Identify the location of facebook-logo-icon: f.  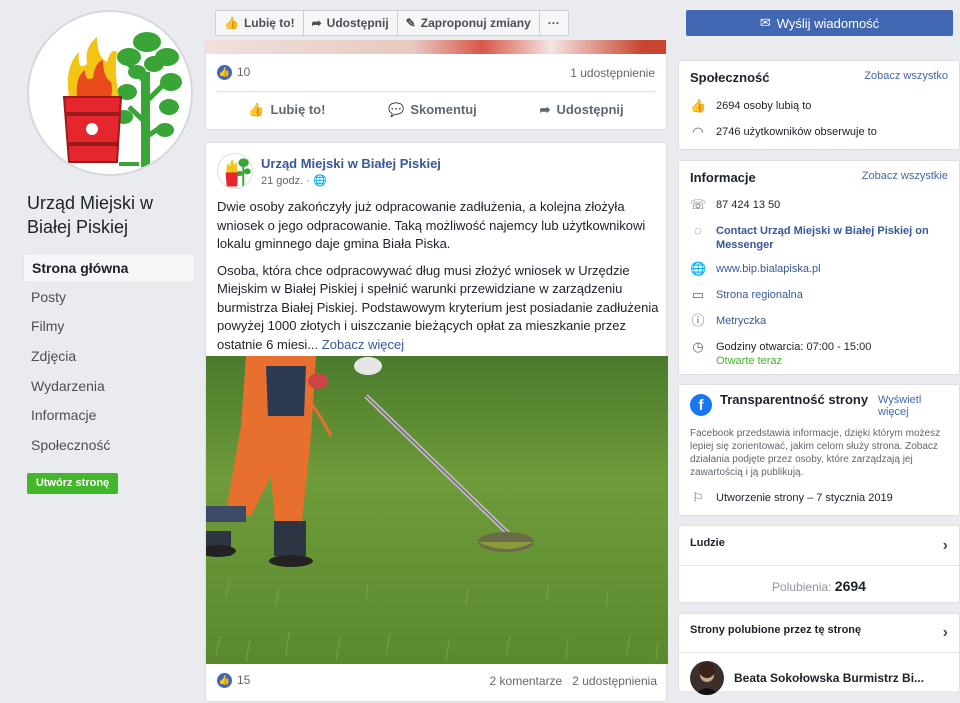
(701, 405).